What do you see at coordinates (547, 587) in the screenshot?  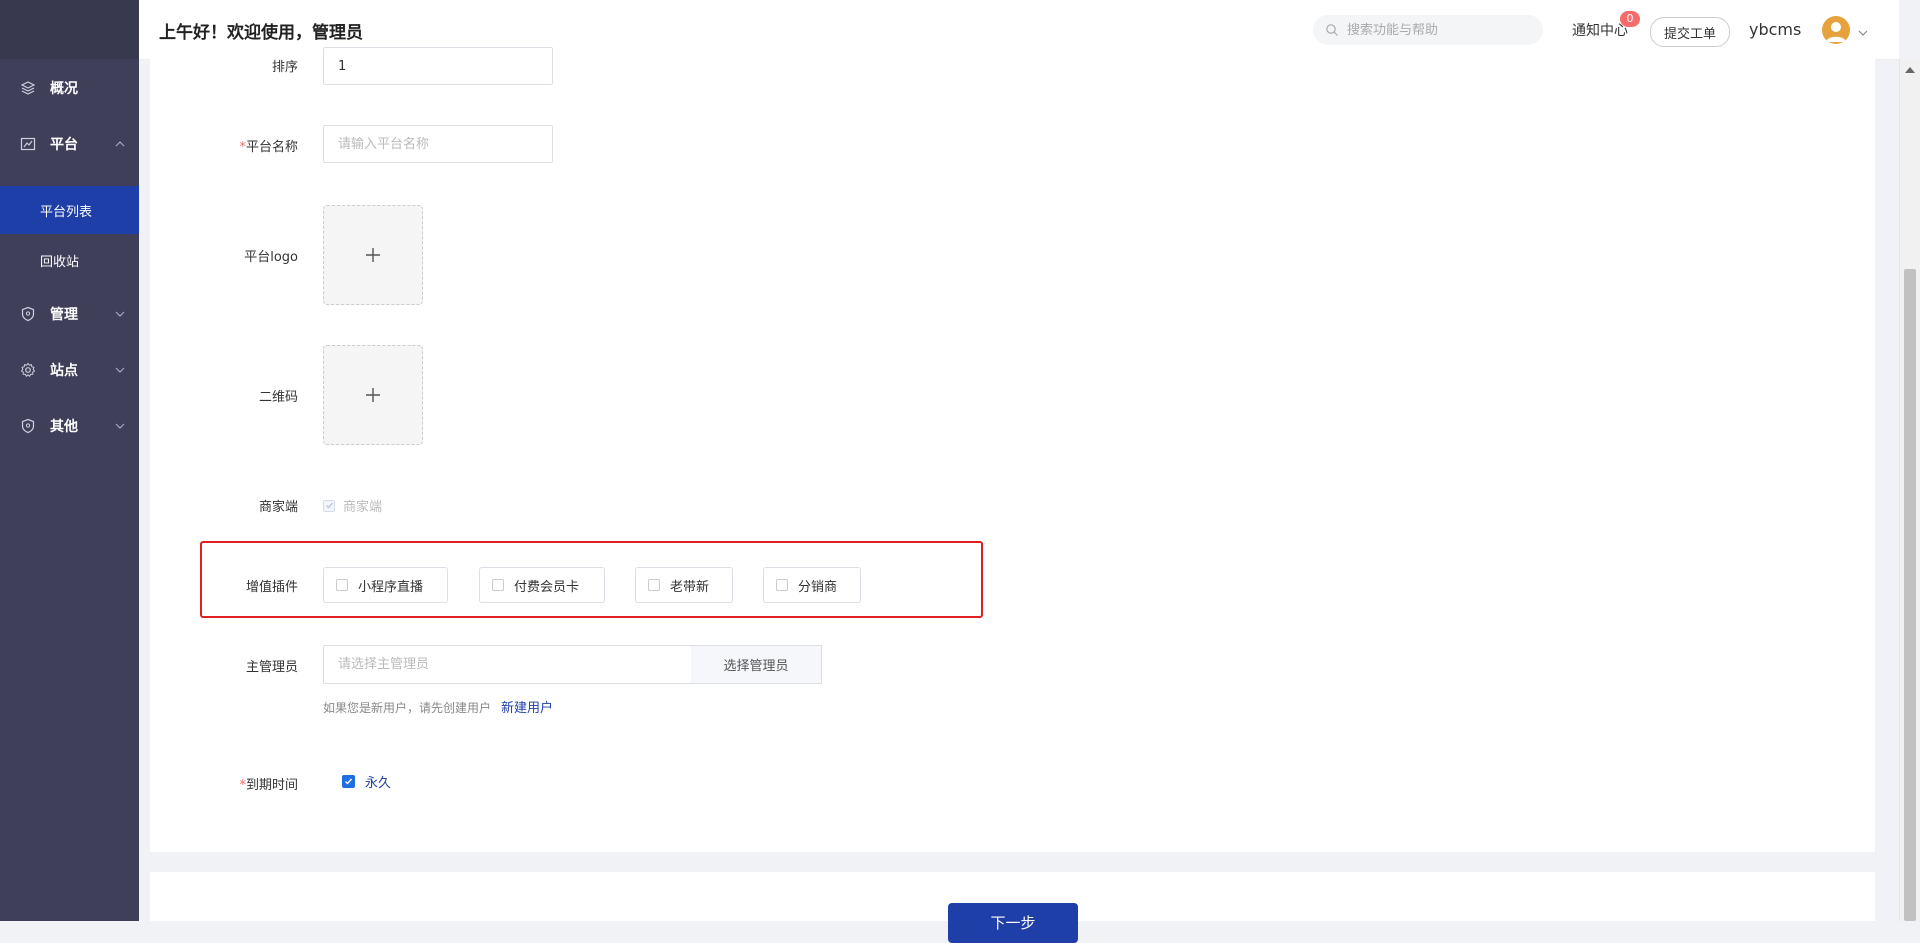 I see `plugin-label: 付费会员卡` at bounding box center [547, 587].